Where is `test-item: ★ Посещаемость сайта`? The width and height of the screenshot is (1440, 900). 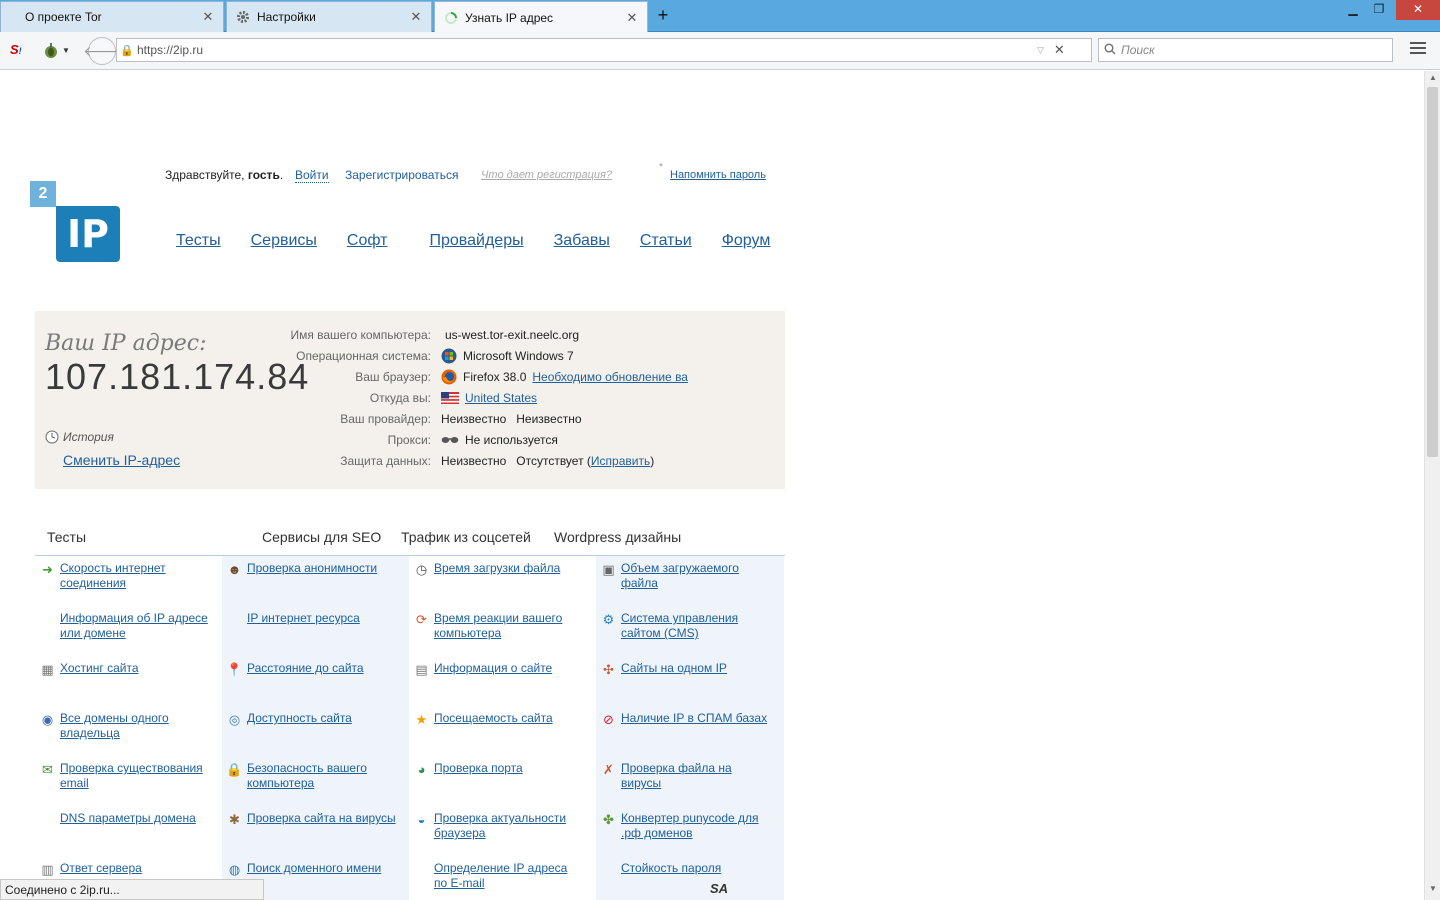 test-item: ★ Посещаемость сайта is located at coordinates (502, 731).